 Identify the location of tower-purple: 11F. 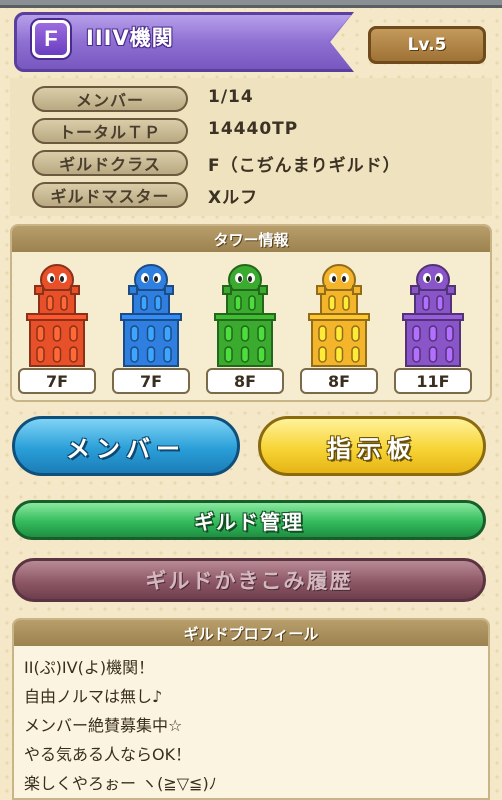
(434, 330).